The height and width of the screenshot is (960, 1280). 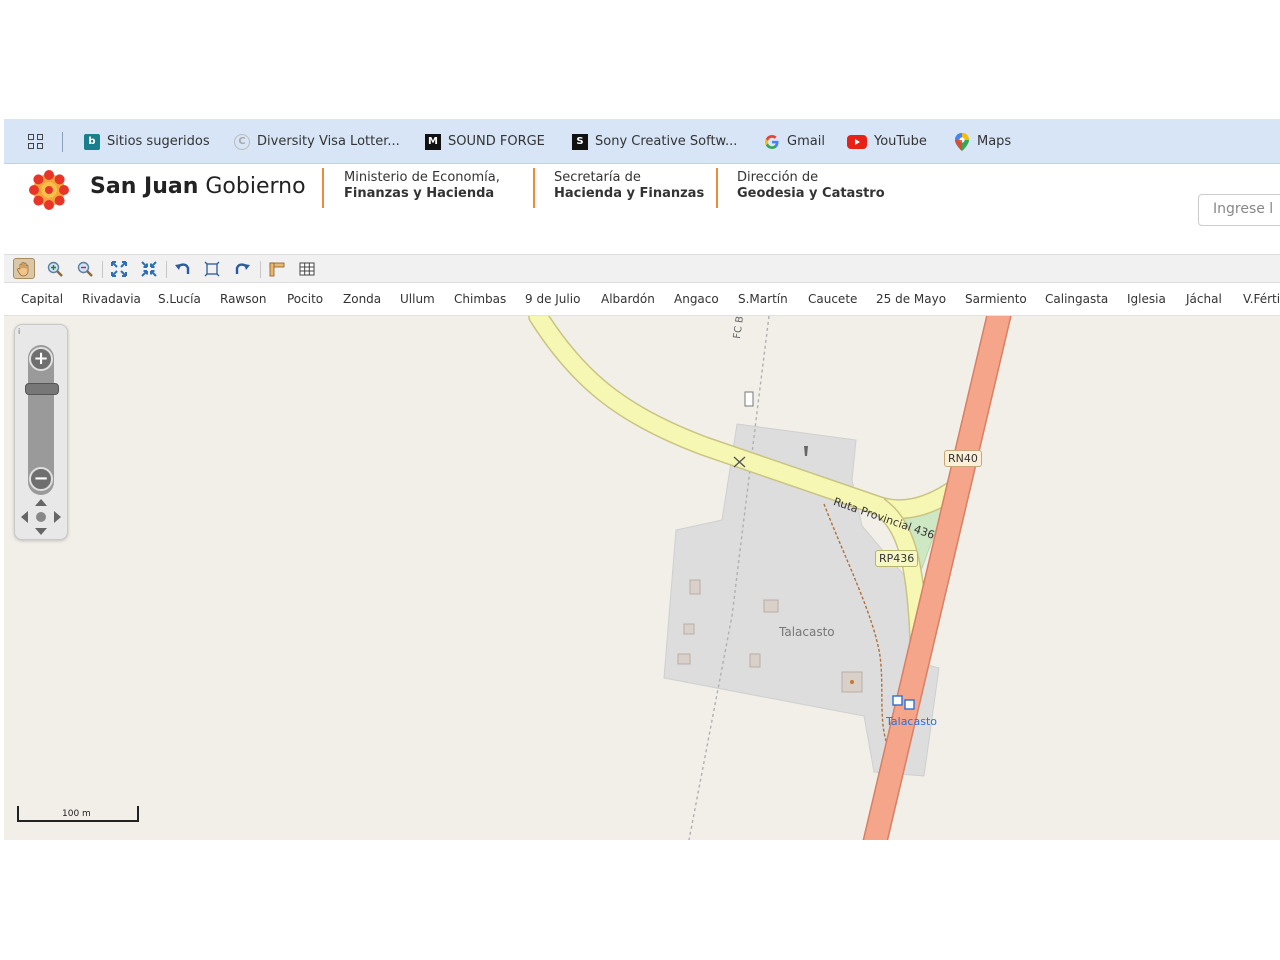 I want to click on pan-right-icon, so click(x=57, y=517).